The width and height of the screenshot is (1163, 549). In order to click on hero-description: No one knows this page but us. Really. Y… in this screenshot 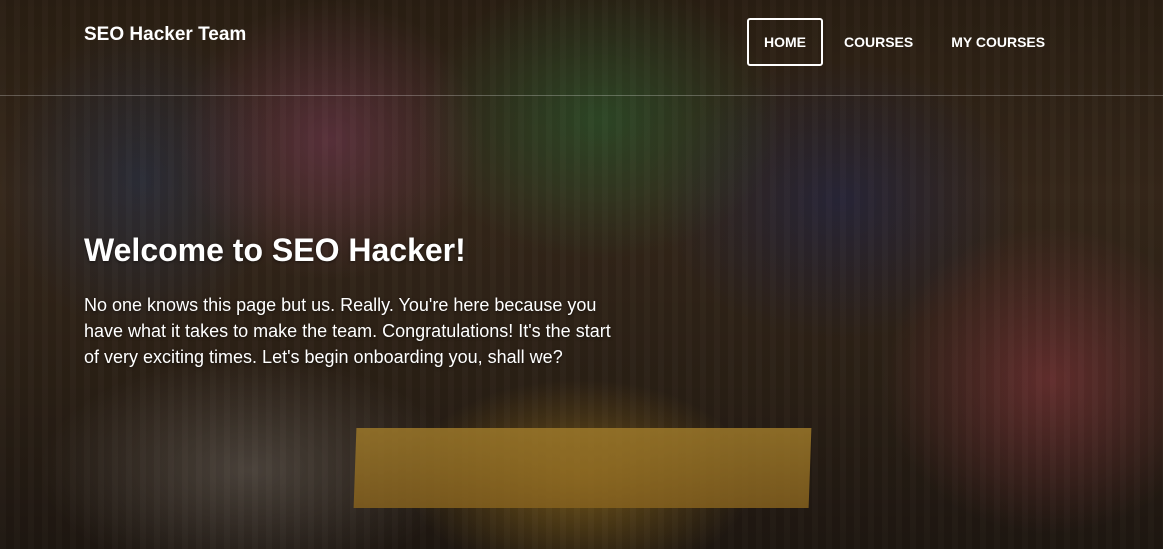, I will do `click(347, 331)`.